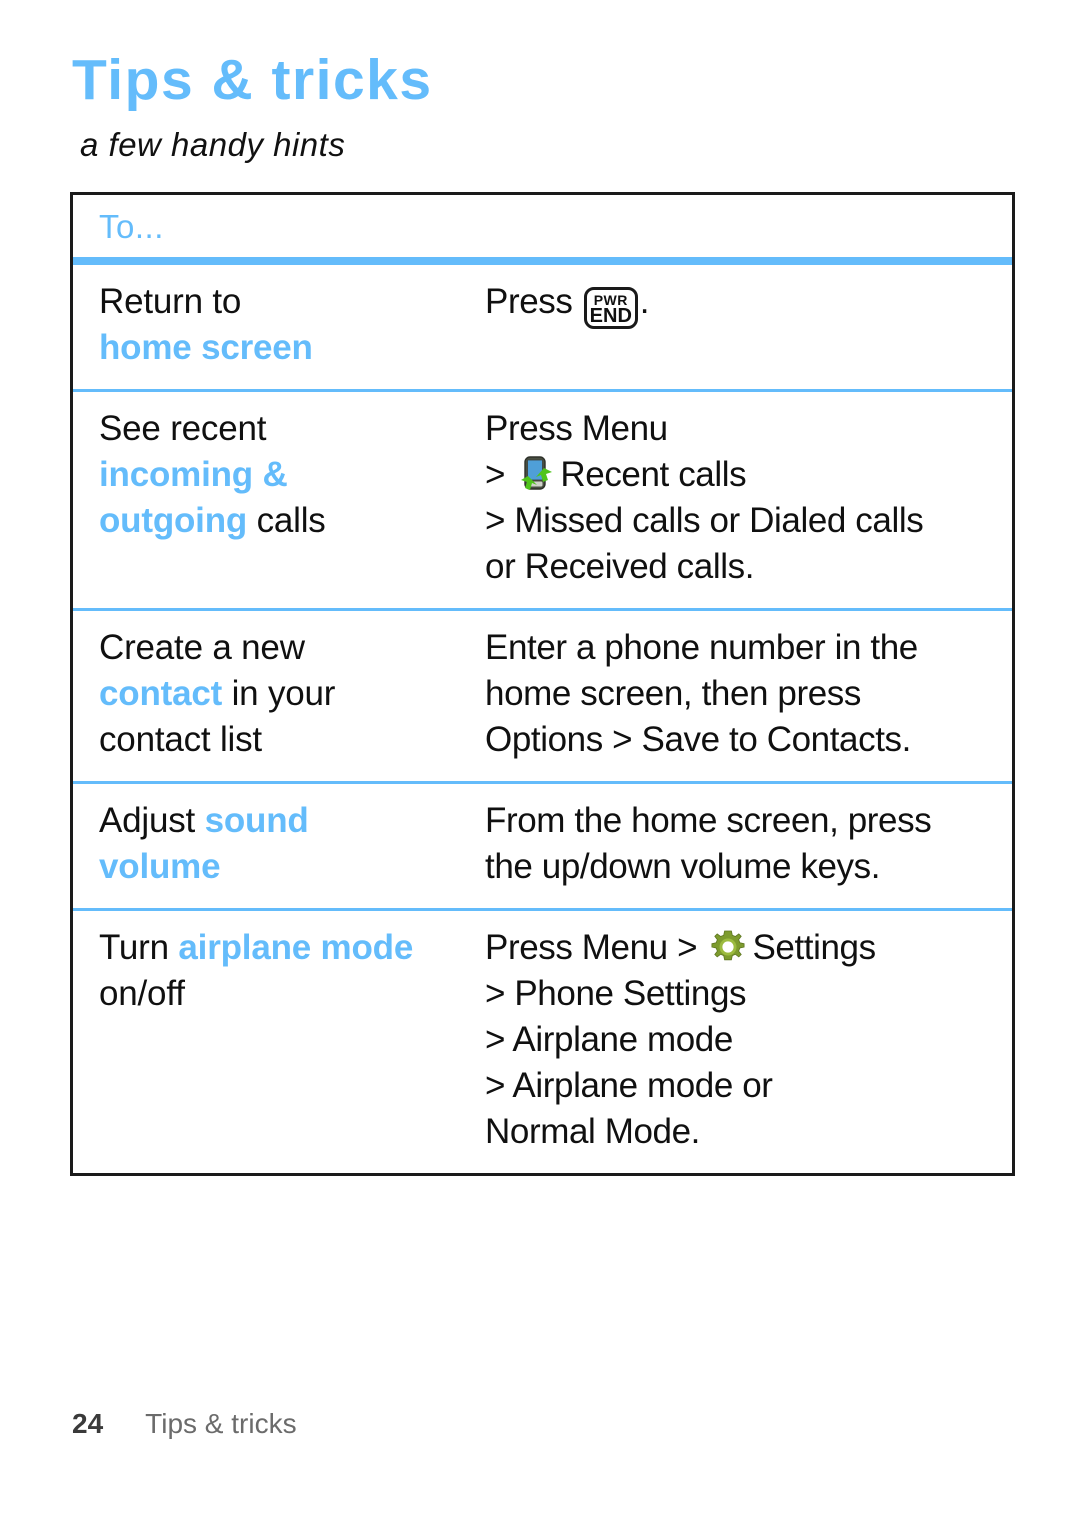  Describe the element at coordinates (286, 521) in the screenshot. I see `task-text: calls` at that location.